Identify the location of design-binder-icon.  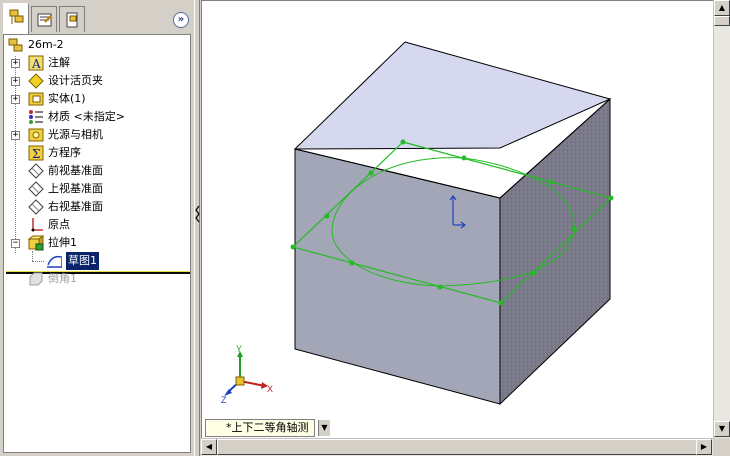
(36, 81).